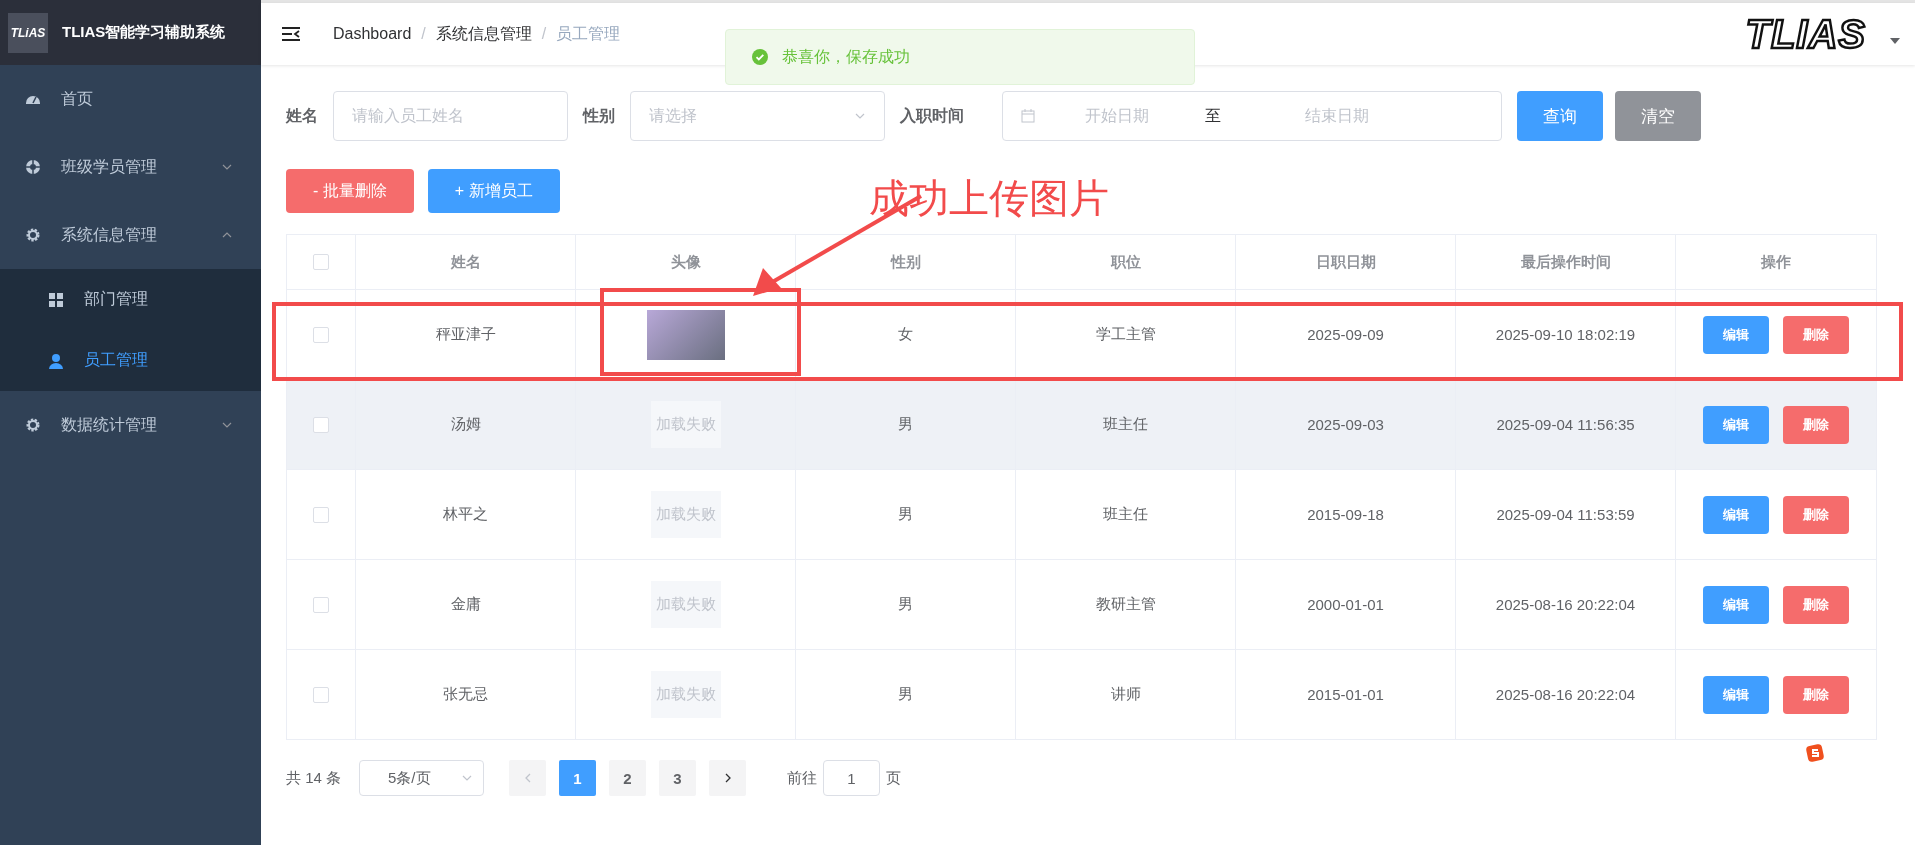 Image resolution: width=1915 pixels, height=845 pixels. I want to click on name-input: 请输入员工姓名, so click(450, 116).